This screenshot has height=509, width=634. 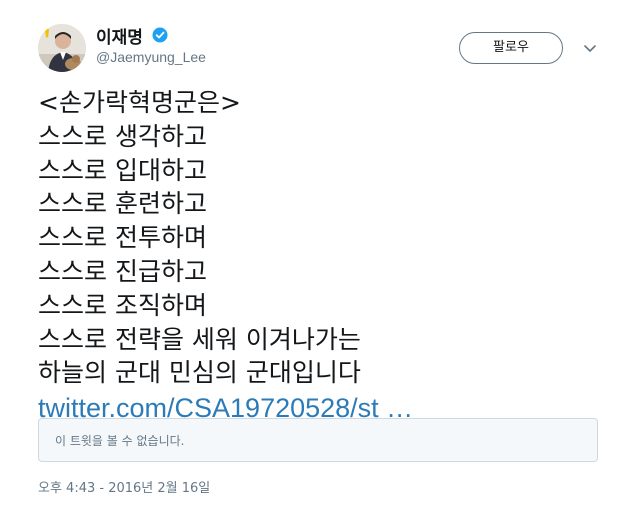 I want to click on follow-button: 팔로우, so click(x=511, y=48).